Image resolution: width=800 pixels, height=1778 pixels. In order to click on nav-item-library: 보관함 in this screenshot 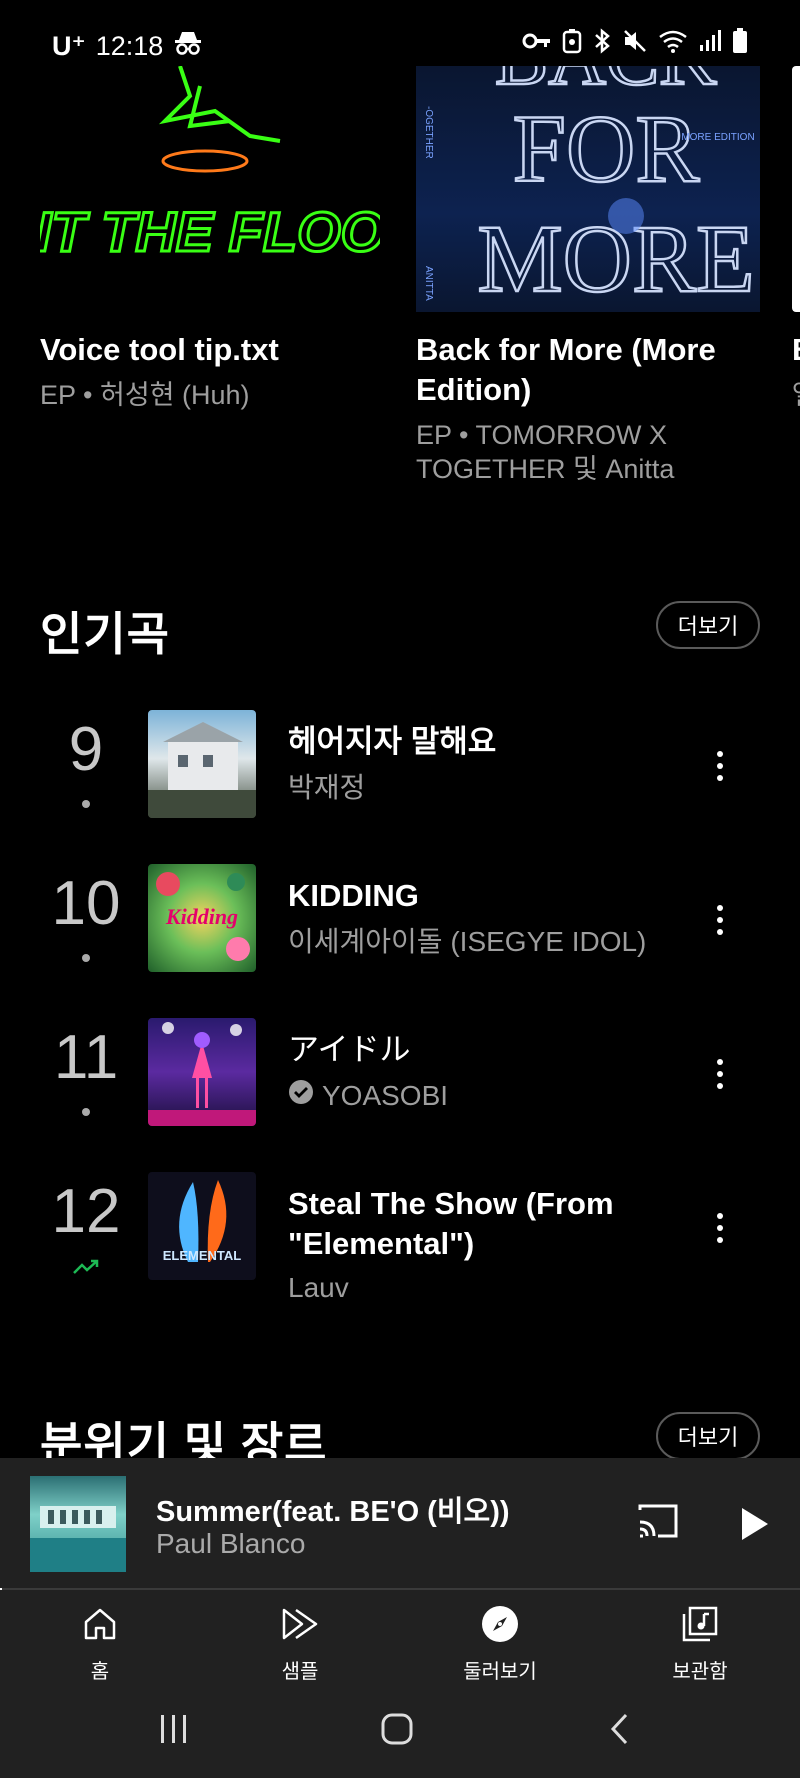, I will do `click(700, 1644)`.